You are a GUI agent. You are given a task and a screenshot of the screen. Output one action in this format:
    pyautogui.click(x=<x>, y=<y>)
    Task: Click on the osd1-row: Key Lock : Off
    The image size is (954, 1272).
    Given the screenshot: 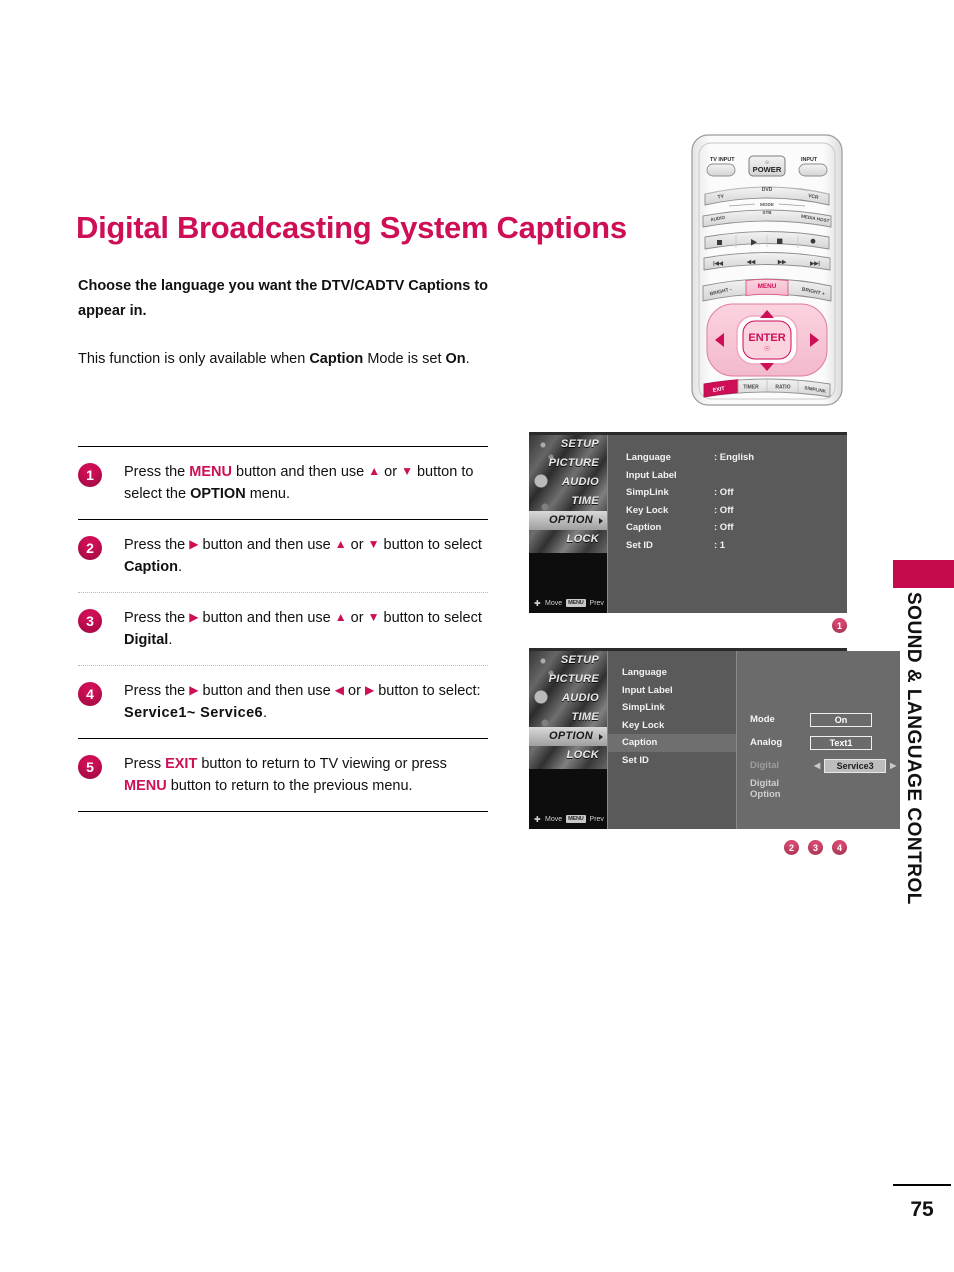 What is the action you would take?
    pyautogui.click(x=736, y=511)
    